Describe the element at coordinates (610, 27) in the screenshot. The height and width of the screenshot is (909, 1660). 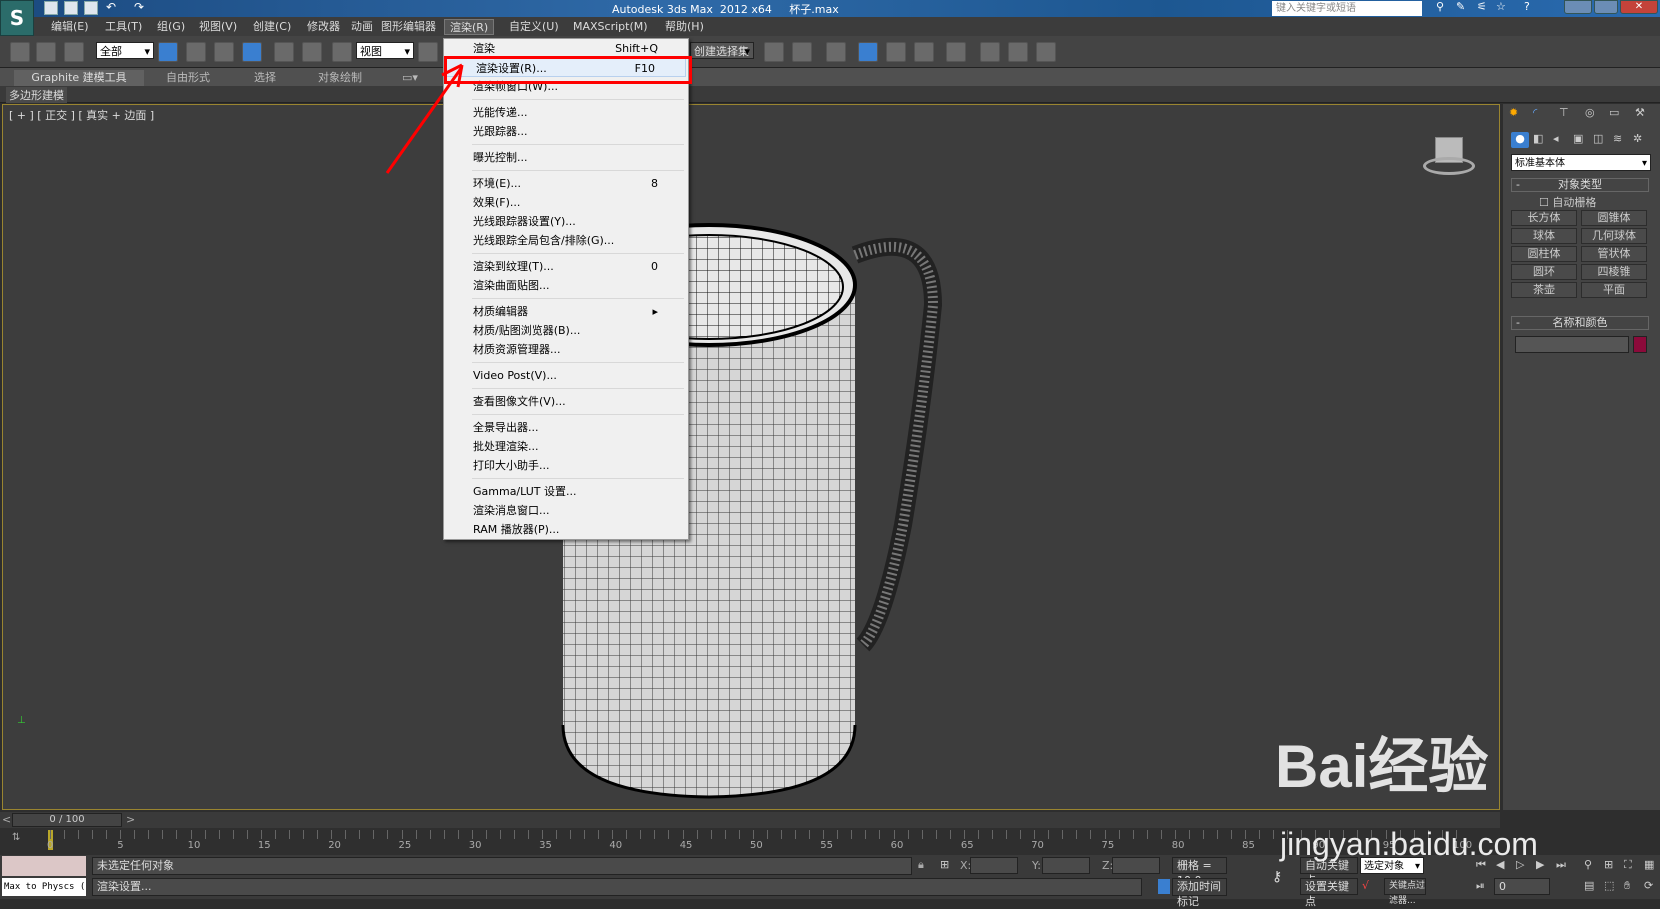
I see `menu-maxscript: MAXScript(M)` at that location.